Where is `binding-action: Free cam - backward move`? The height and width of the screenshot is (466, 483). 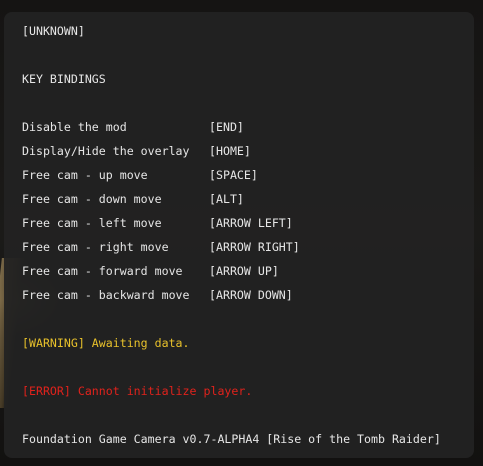 binding-action: Free cam - backward move is located at coordinates (106, 295).